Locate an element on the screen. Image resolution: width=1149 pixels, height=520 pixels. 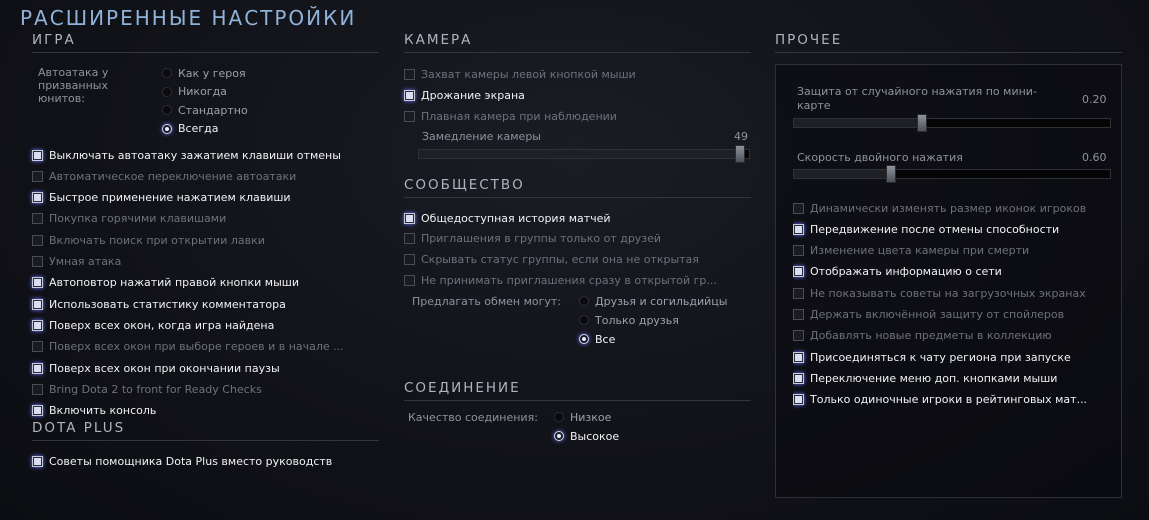
radio-option: Стандартно is located at coordinates (205, 110).